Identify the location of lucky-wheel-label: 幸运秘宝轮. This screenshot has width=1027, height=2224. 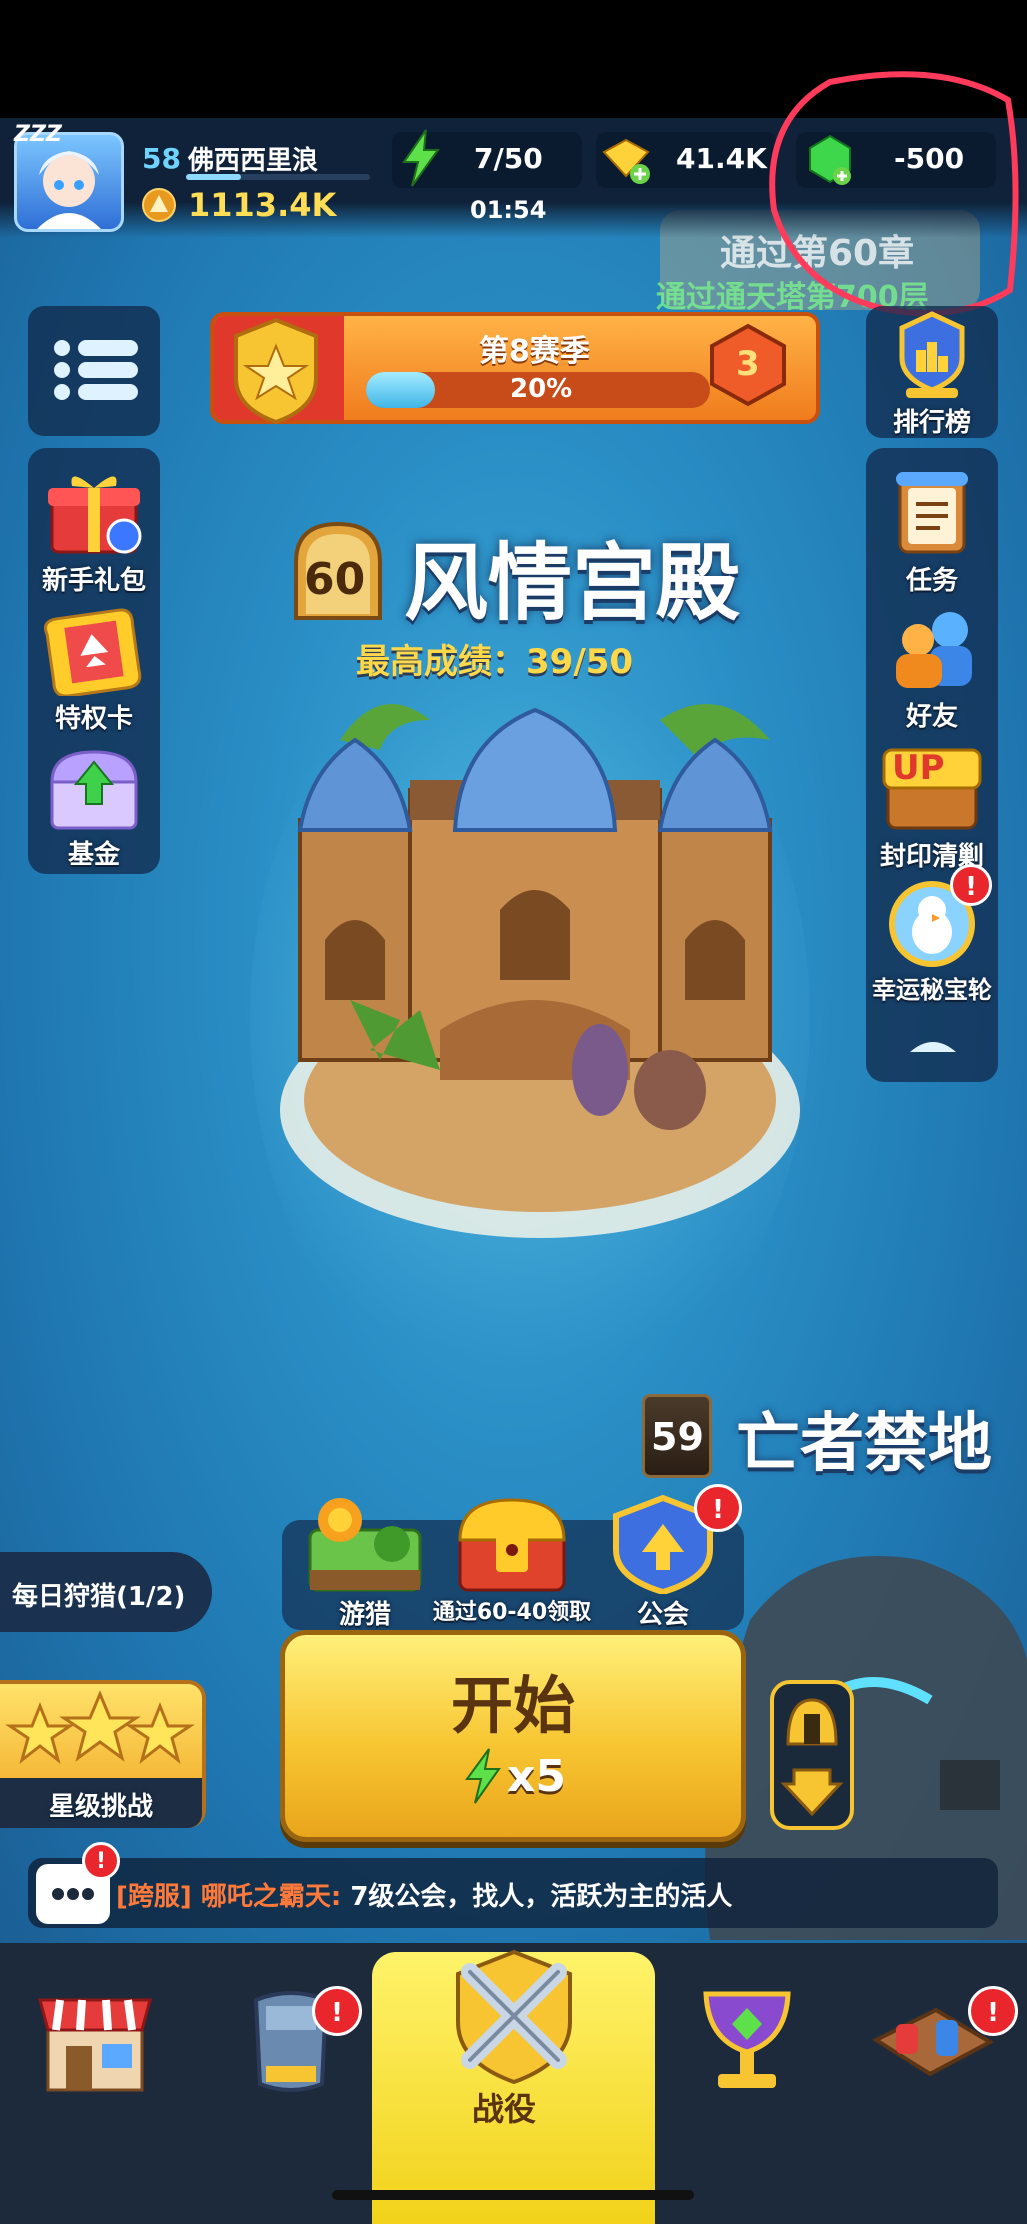
(932, 990).